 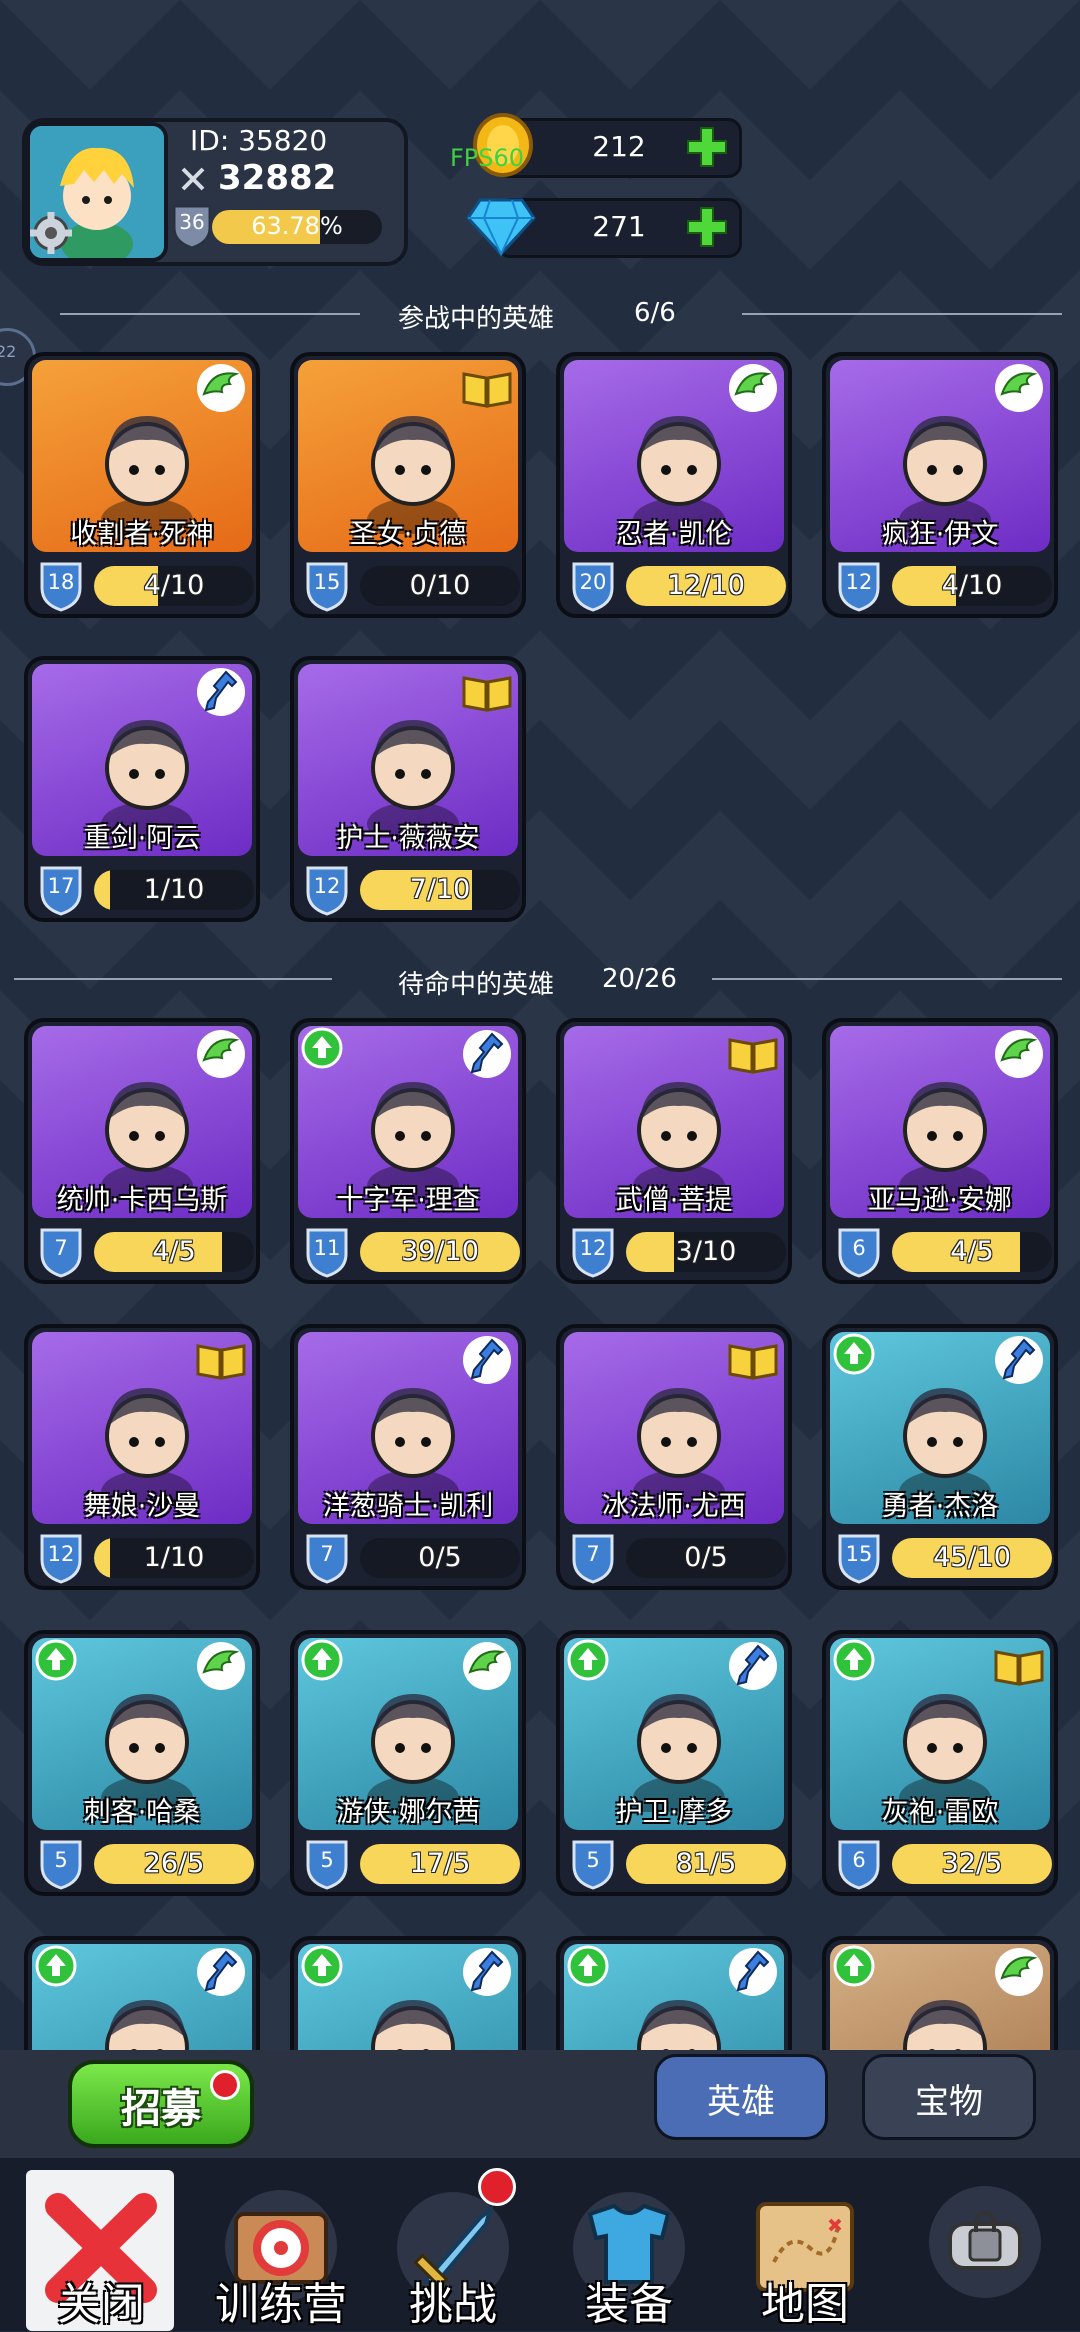 What do you see at coordinates (192, 222) in the screenshot?
I see `player-level: 36` at bounding box center [192, 222].